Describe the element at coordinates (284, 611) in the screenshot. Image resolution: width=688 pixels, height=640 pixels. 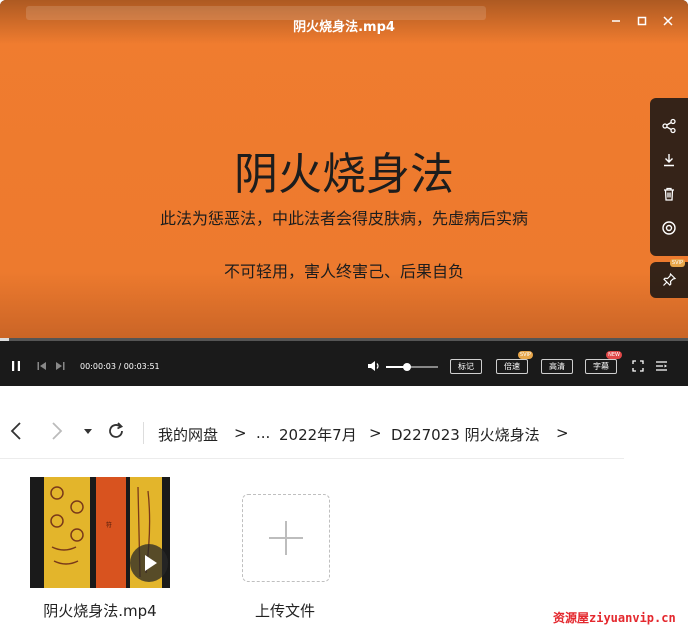
I see `upload-label: 上传文件` at that location.